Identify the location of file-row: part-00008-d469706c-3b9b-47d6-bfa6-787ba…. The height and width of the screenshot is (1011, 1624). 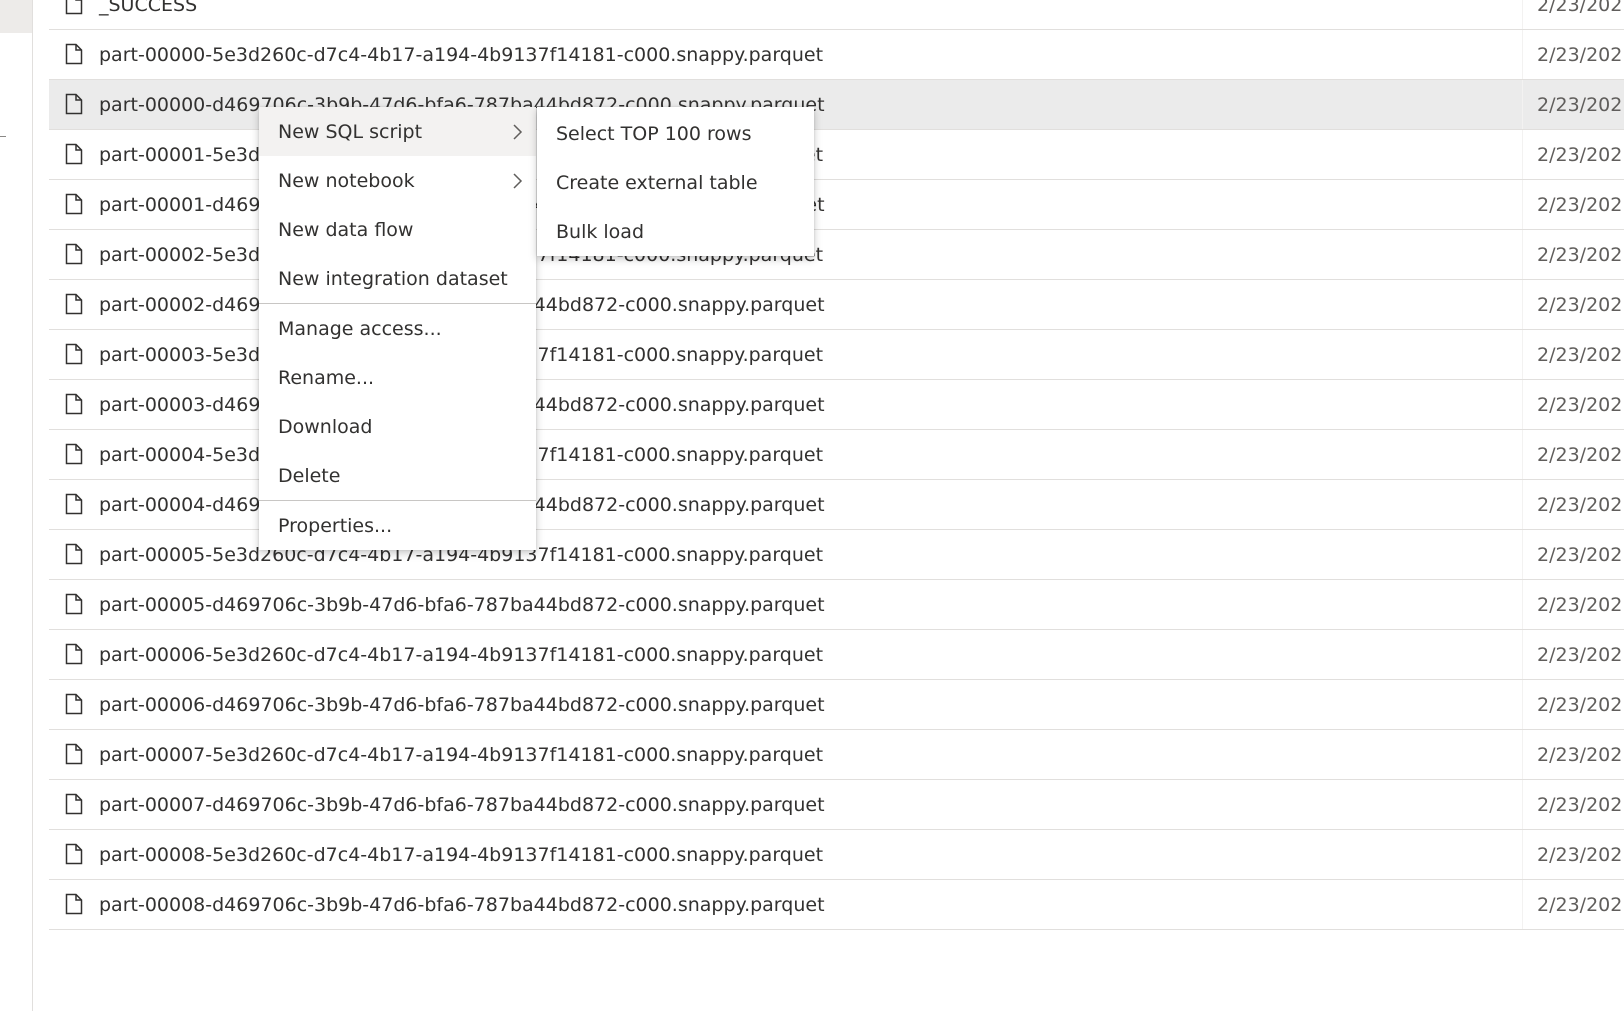
(836, 905).